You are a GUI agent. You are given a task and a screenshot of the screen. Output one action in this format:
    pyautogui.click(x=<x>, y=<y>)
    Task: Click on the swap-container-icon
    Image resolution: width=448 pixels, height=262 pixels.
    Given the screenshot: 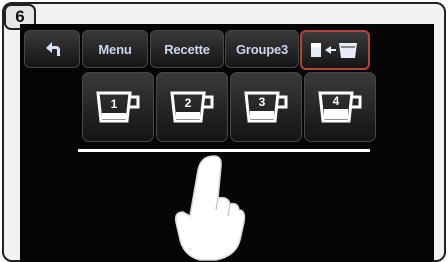 What is the action you would take?
    pyautogui.click(x=334, y=50)
    